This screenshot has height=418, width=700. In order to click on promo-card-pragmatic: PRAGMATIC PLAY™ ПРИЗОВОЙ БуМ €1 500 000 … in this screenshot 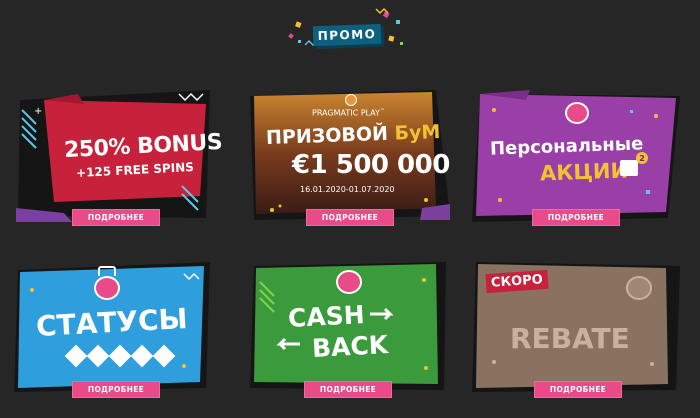, I will do `click(350, 158)`.